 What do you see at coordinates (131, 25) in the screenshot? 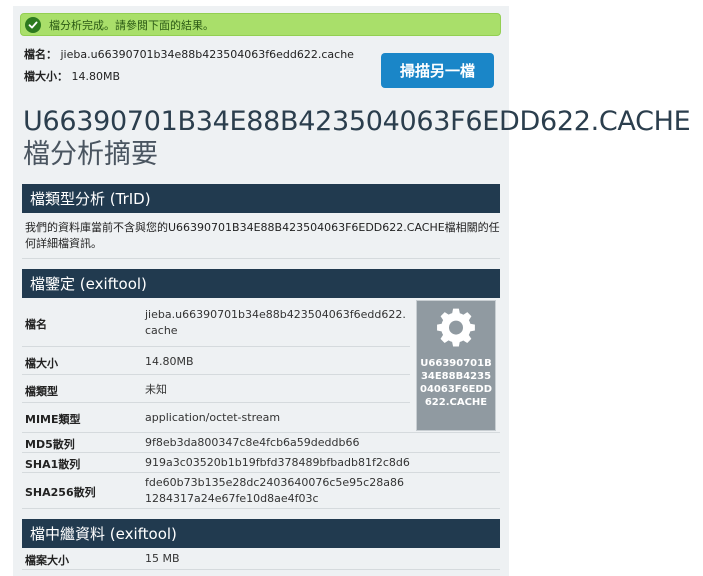
I see `alert-message: 檔分析完成。請參閱下面的結果。` at bounding box center [131, 25].